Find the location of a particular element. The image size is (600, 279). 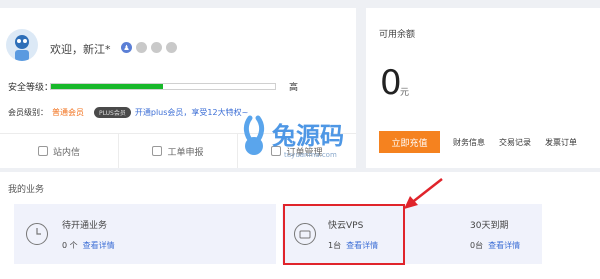

finance-info-link: 财务信息 is located at coordinates (469, 142).